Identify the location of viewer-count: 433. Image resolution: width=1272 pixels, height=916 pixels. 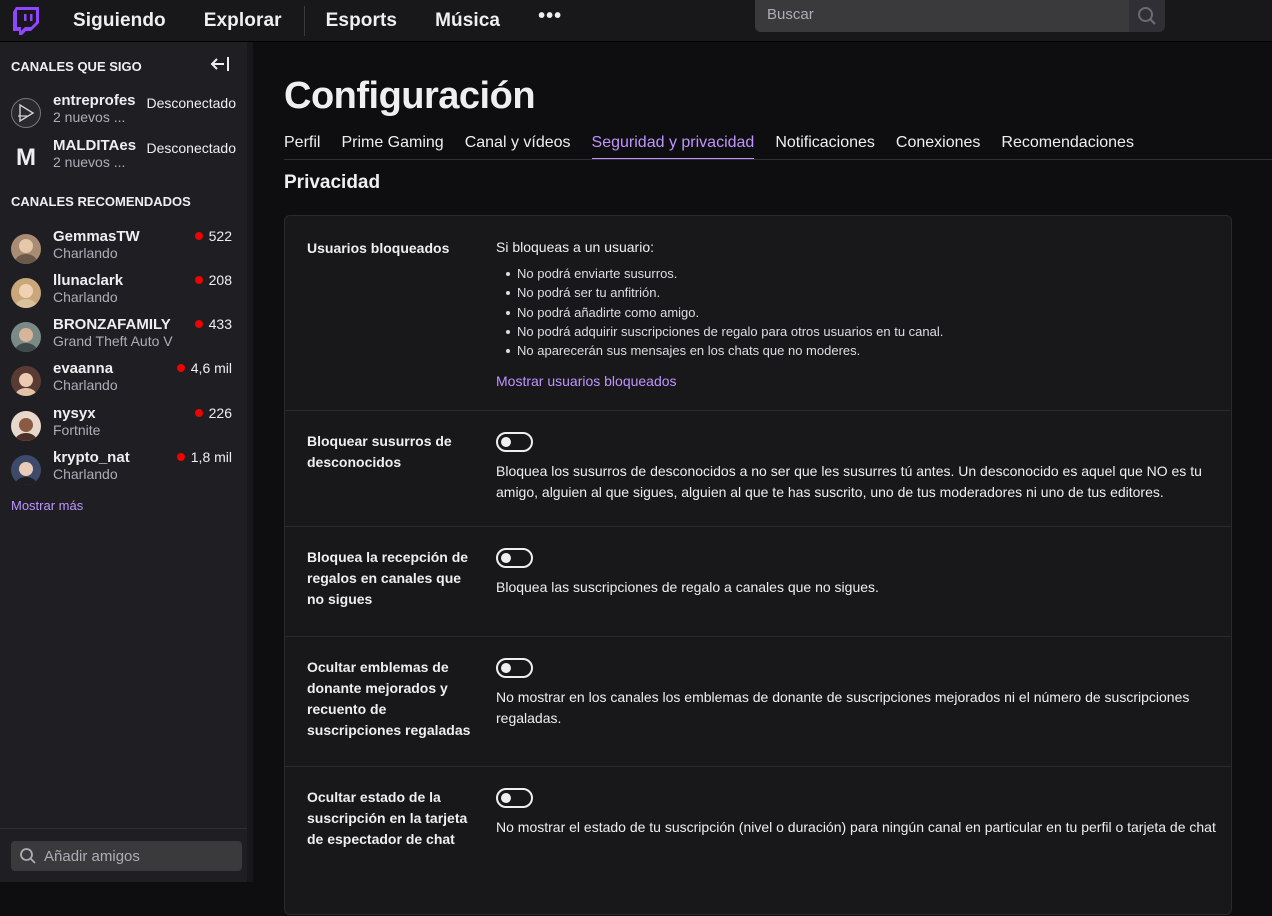
(213, 324).